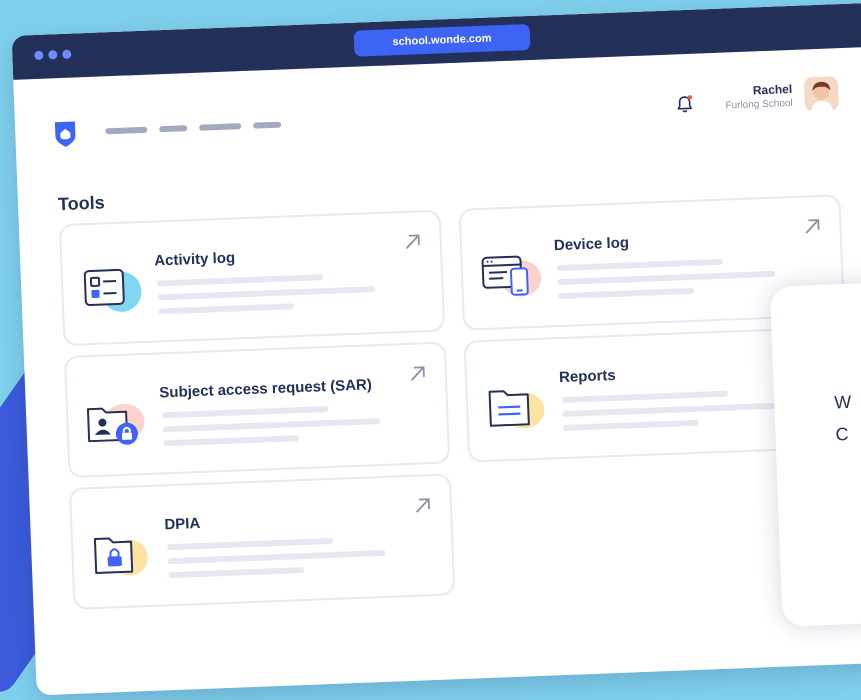  I want to click on card-title: Device log, so click(592, 244).